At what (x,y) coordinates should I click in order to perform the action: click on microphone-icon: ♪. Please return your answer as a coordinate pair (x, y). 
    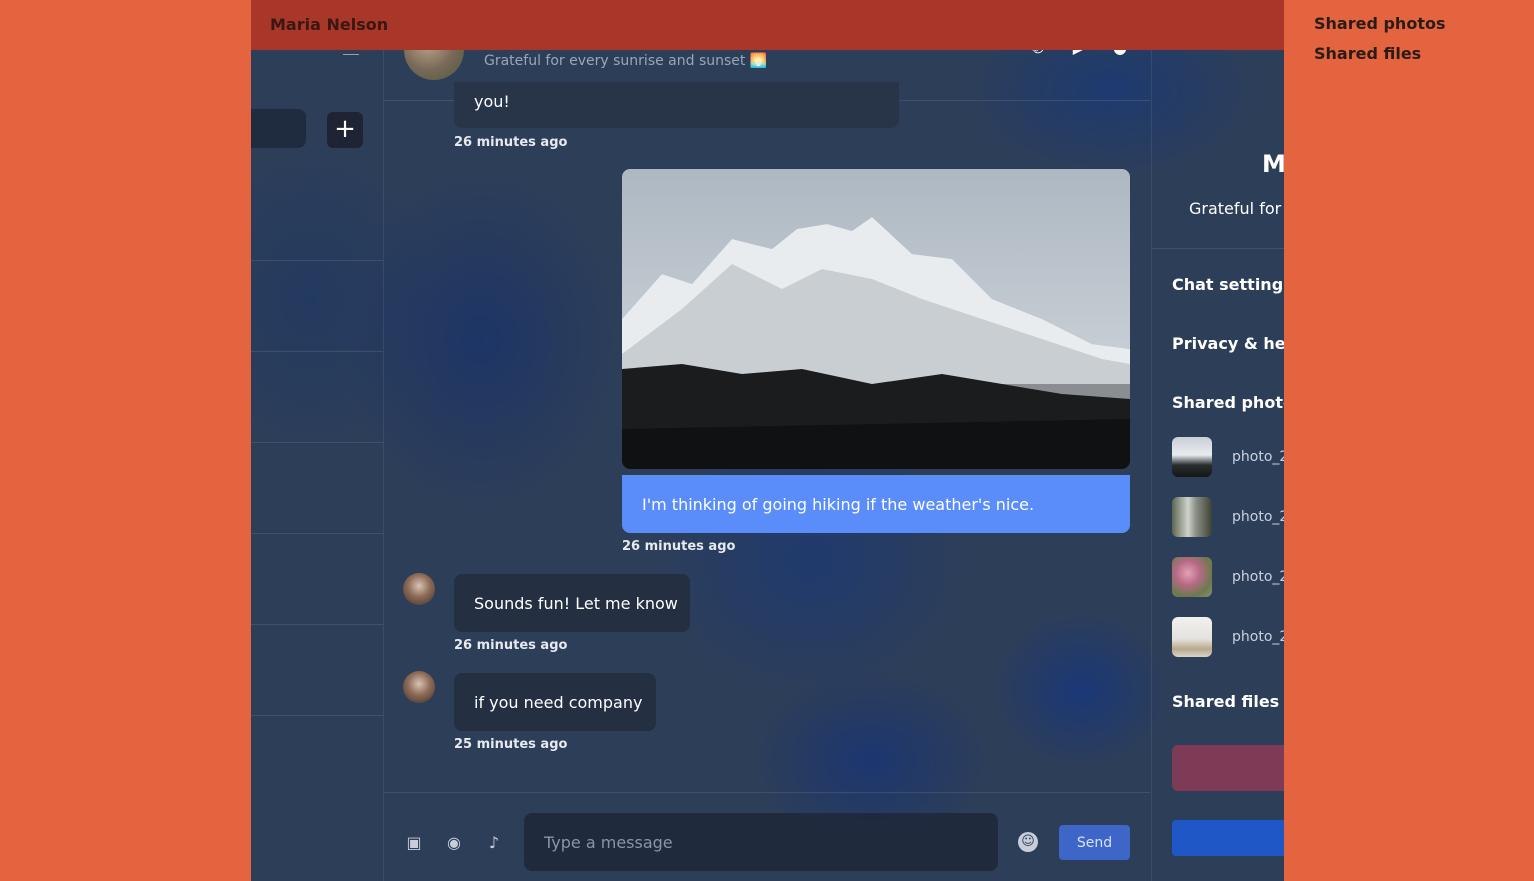
    Looking at the image, I should click on (494, 843).